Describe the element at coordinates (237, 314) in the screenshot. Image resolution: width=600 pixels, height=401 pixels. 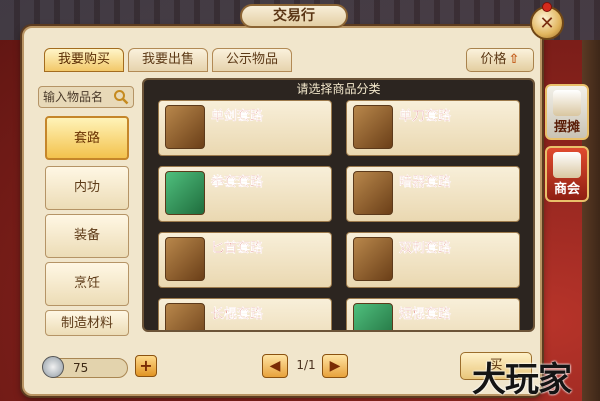
I see `item-label: 长棍套路` at that location.